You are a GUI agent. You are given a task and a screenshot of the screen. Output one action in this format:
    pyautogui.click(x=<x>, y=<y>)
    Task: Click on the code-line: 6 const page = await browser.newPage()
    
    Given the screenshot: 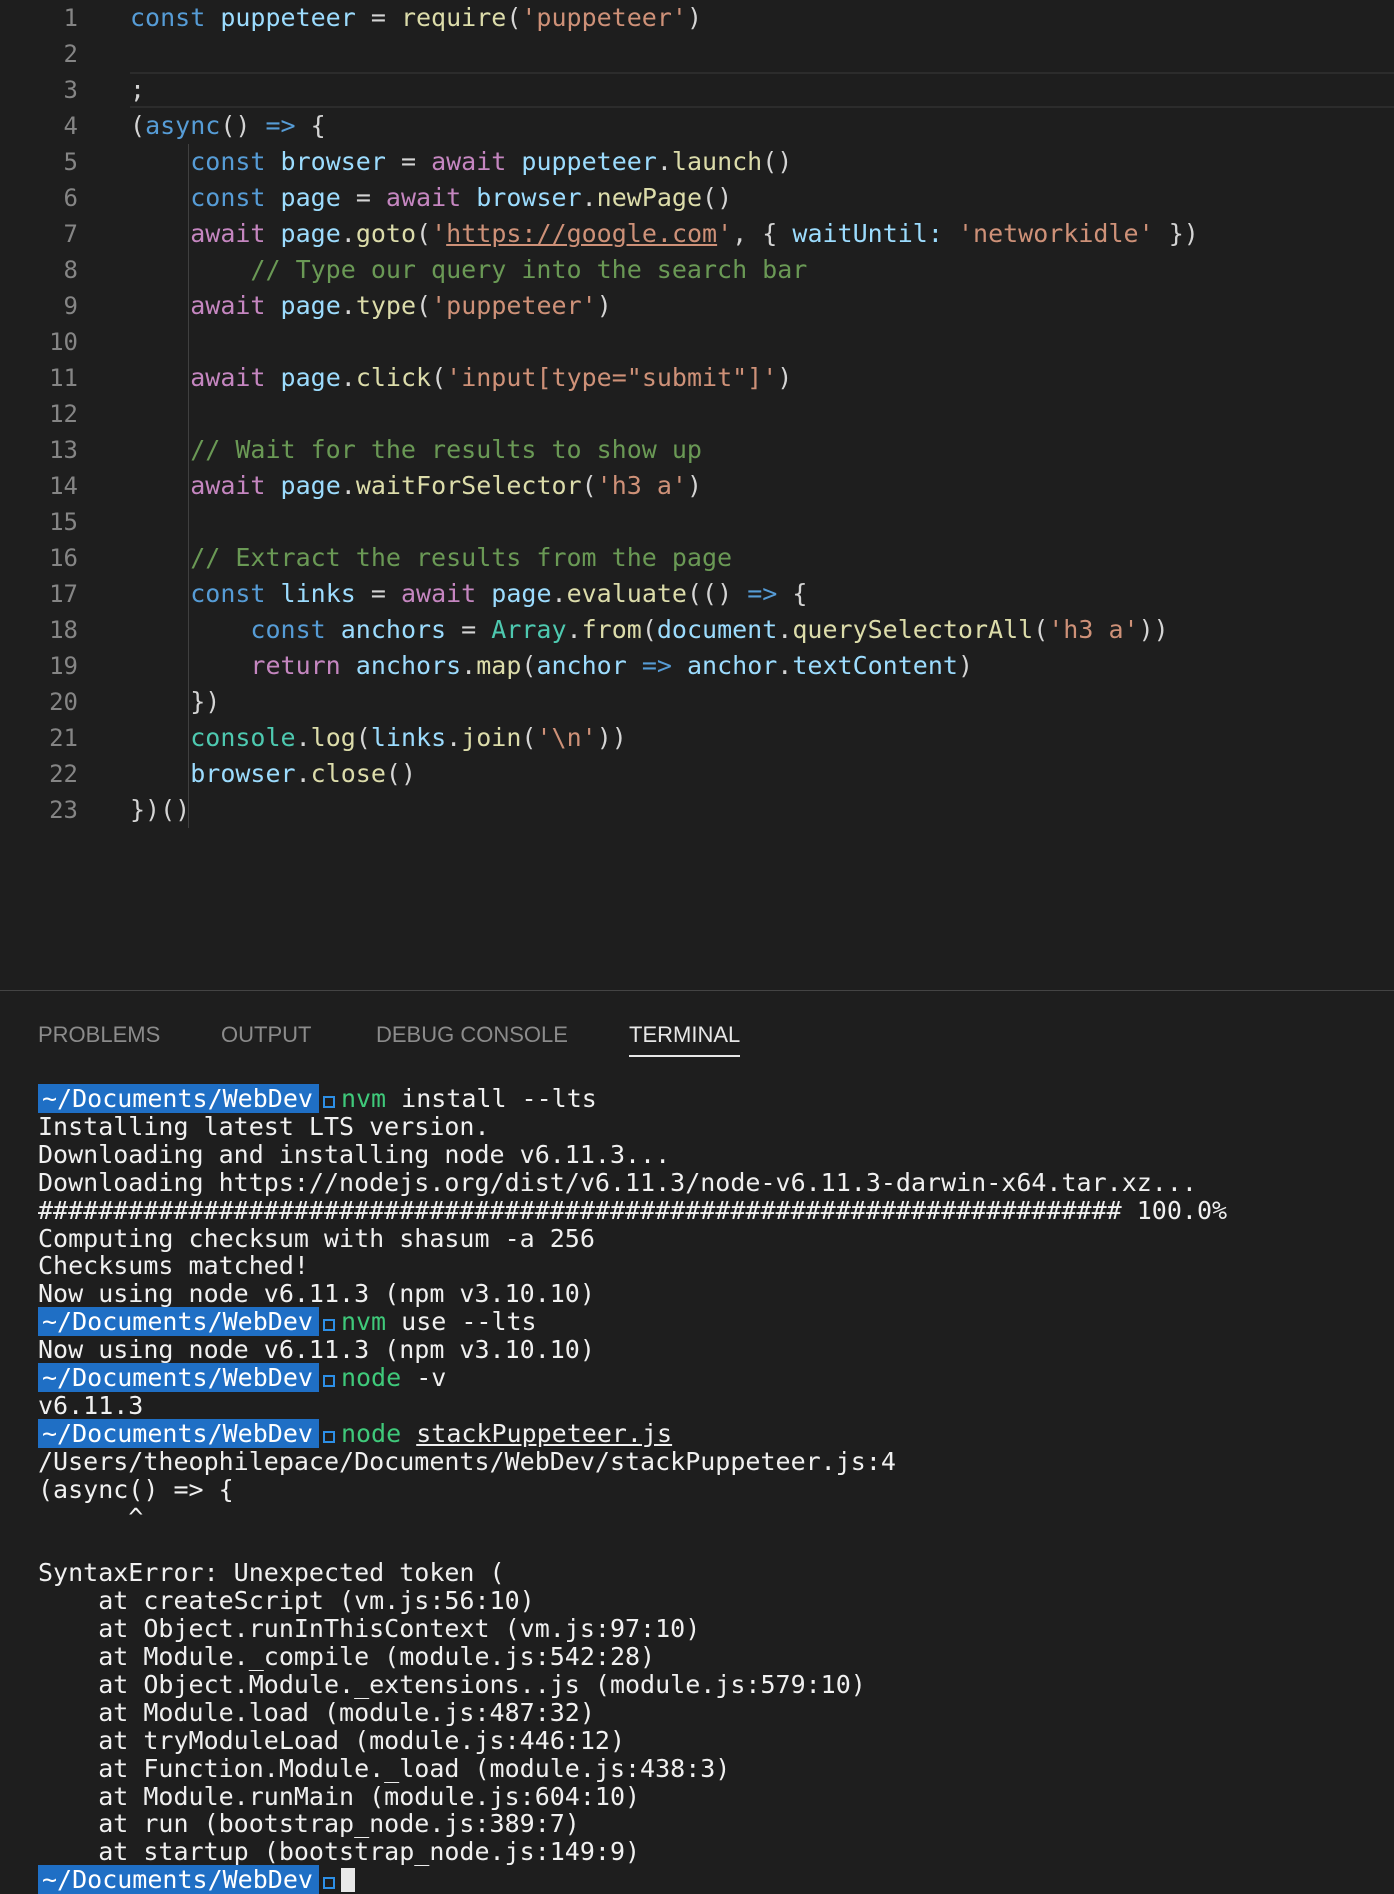 What is the action you would take?
    pyautogui.click(x=697, y=198)
    